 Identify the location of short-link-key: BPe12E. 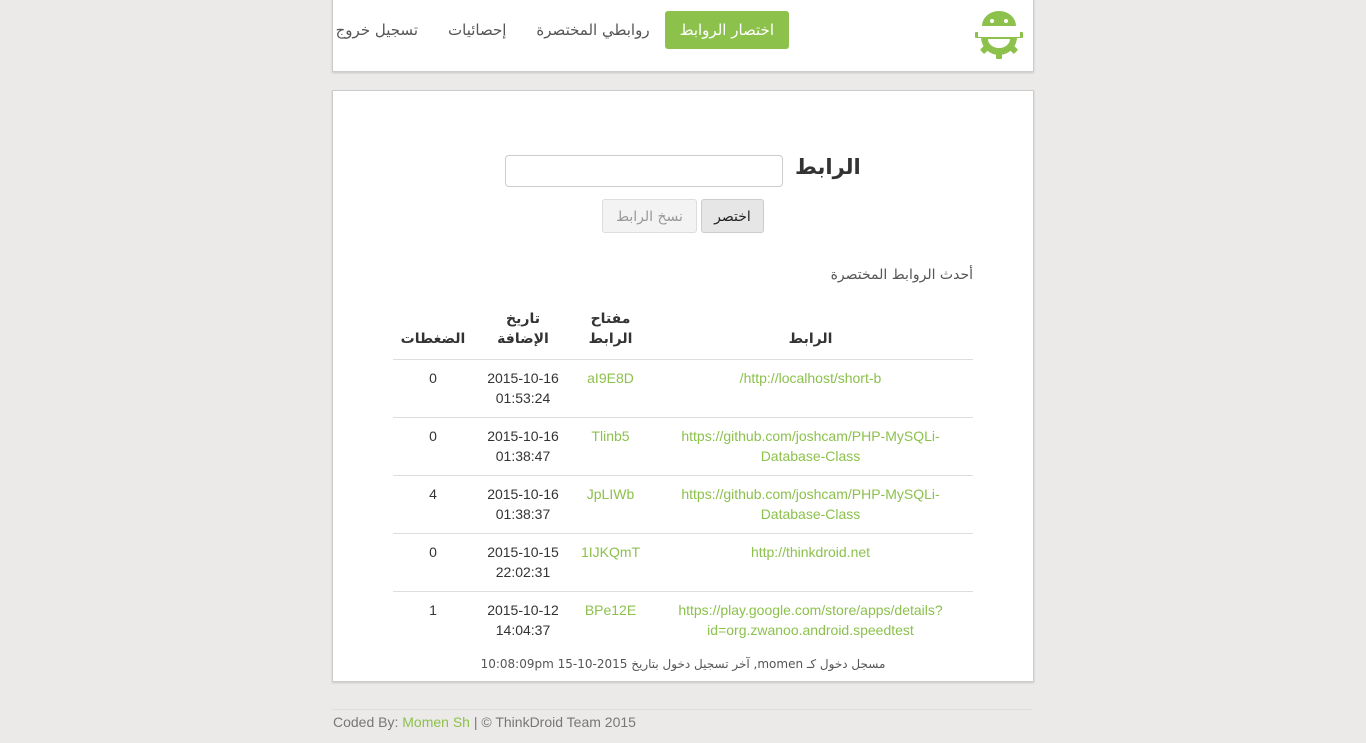
(610, 610).